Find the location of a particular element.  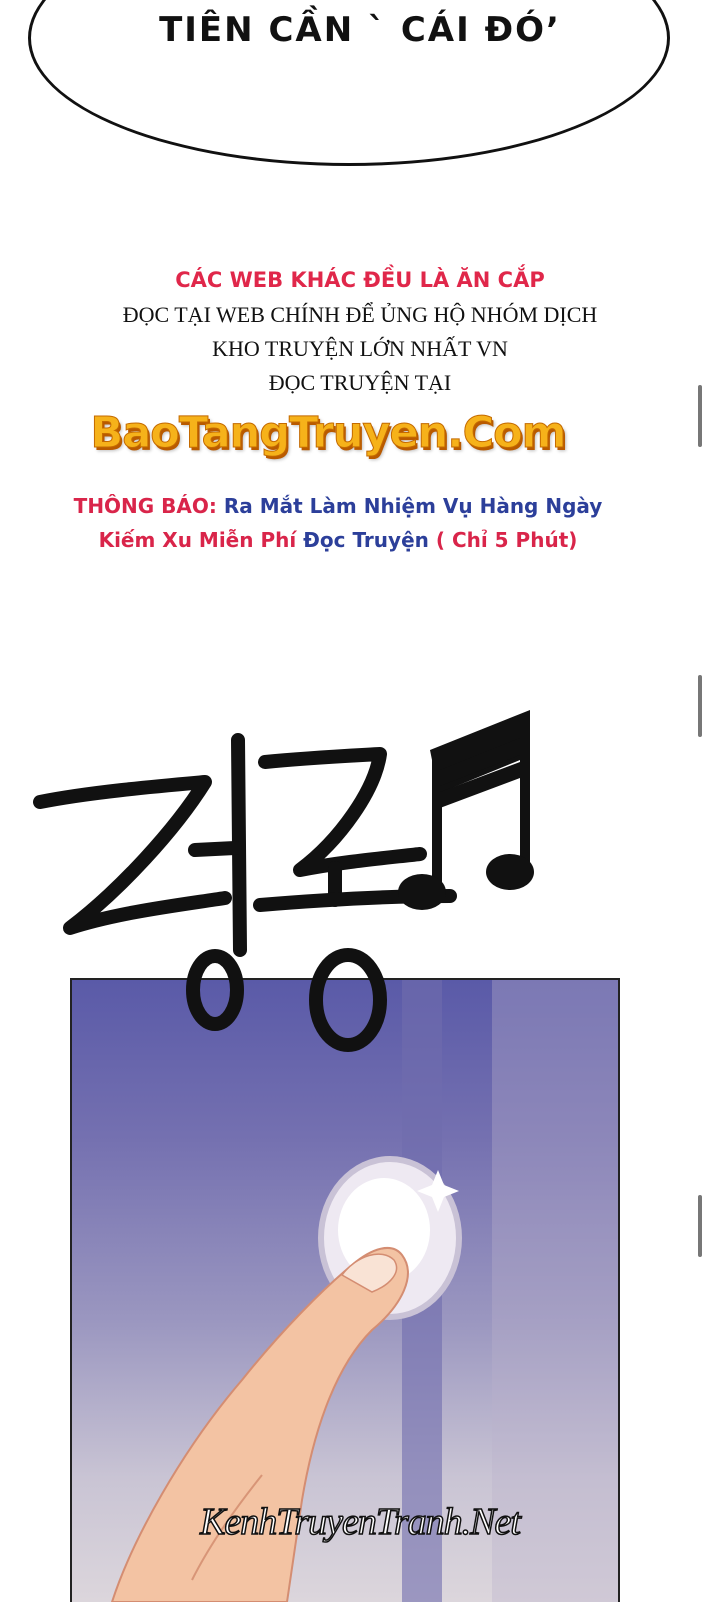

notice-warning: CÁC WEB KHÁC ĐỀU LÀ ĂN CẮP is located at coordinates (360, 280).